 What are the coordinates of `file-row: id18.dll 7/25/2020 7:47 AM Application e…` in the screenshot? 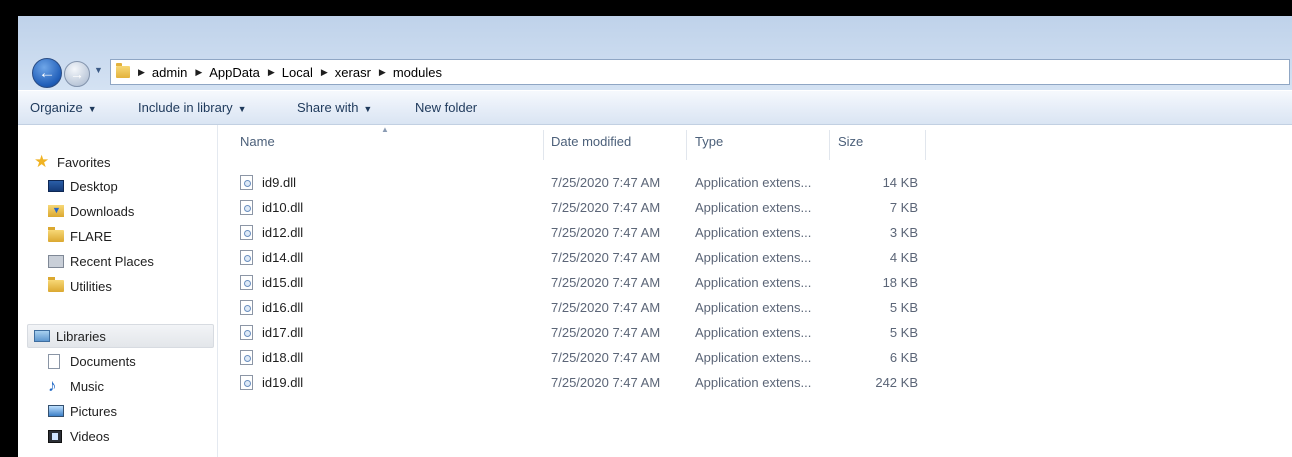 It's located at (578, 358).